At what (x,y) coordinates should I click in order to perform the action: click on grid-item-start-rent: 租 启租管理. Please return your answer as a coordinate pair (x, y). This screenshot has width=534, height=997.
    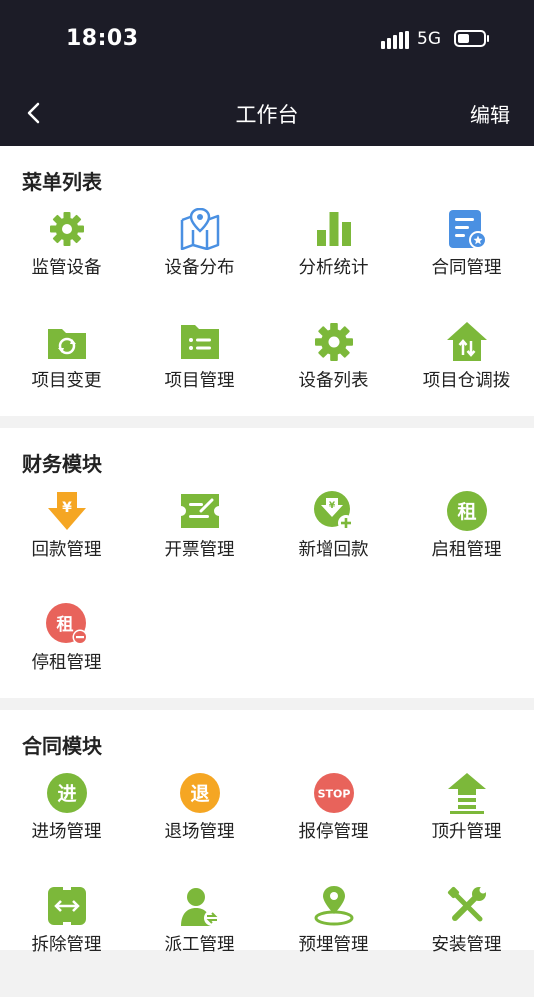
    Looking at the image, I should click on (466, 546).